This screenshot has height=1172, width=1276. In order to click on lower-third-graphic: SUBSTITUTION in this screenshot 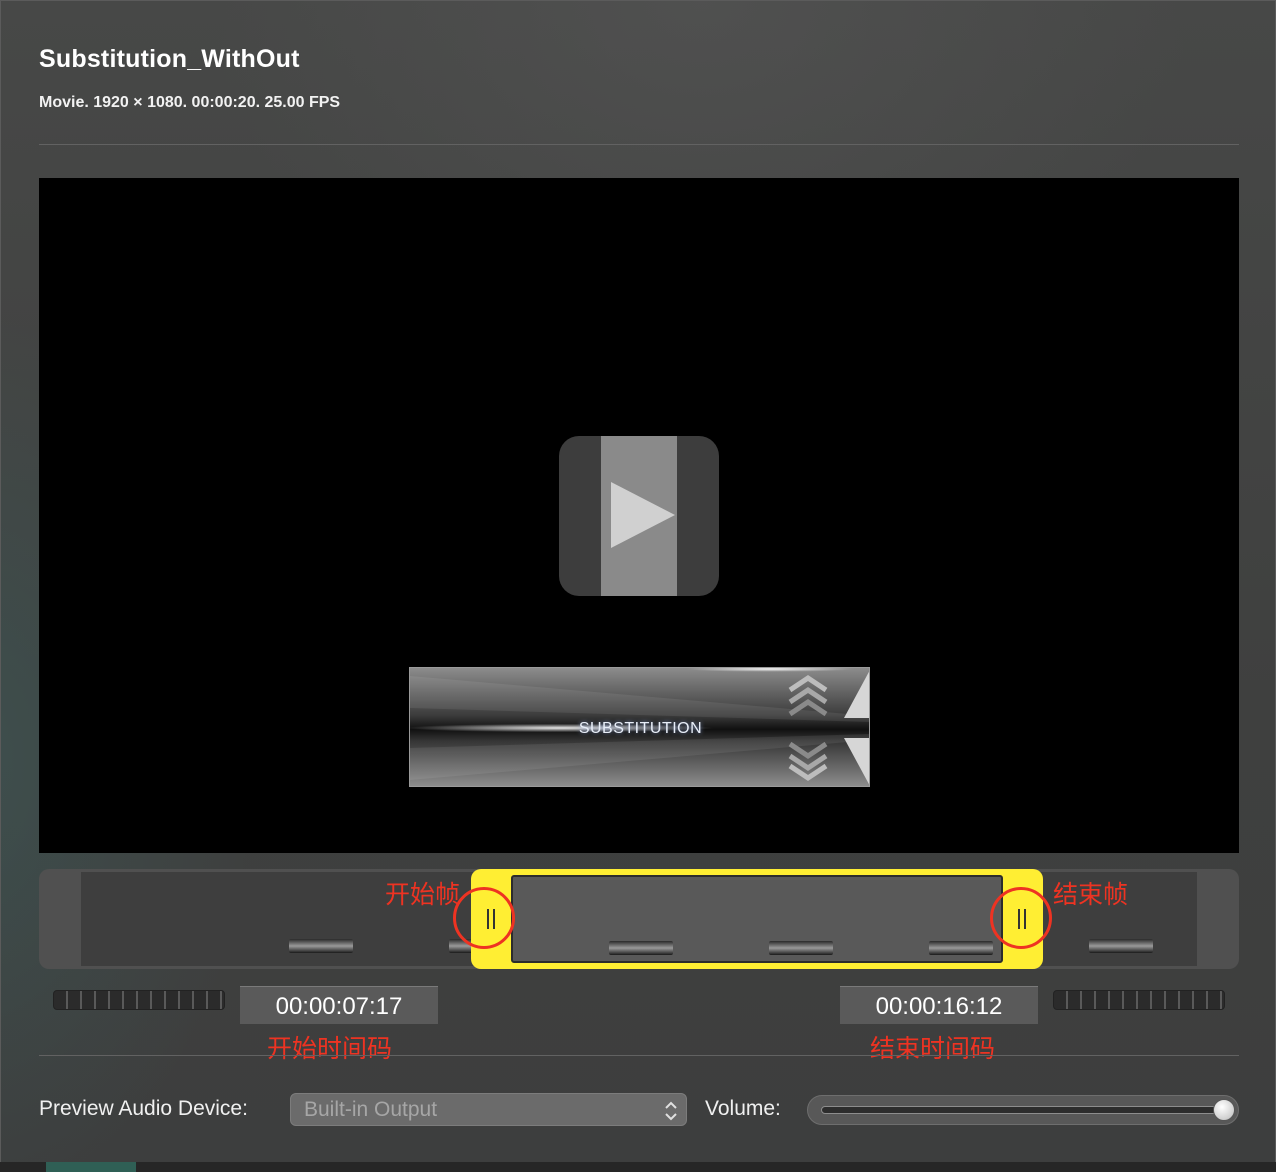, I will do `click(639, 727)`.